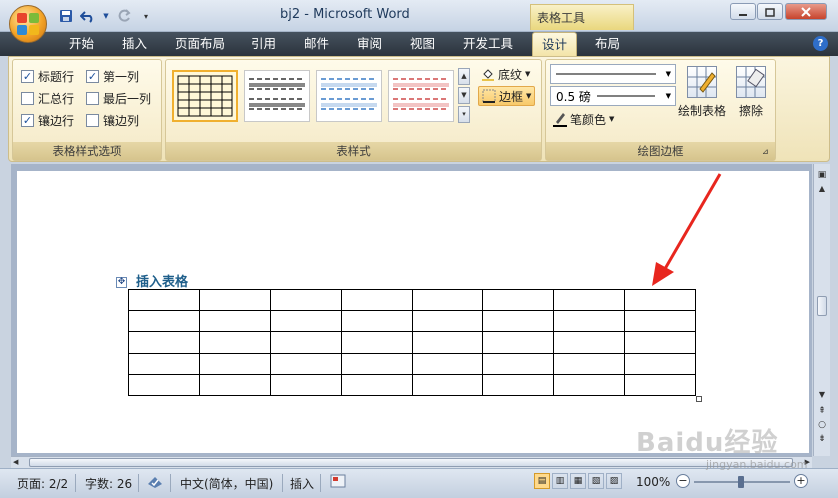 This screenshot has height=498, width=838. What do you see at coordinates (683, 481) in the screenshot?
I see `zoom-out-icon: −` at bounding box center [683, 481].